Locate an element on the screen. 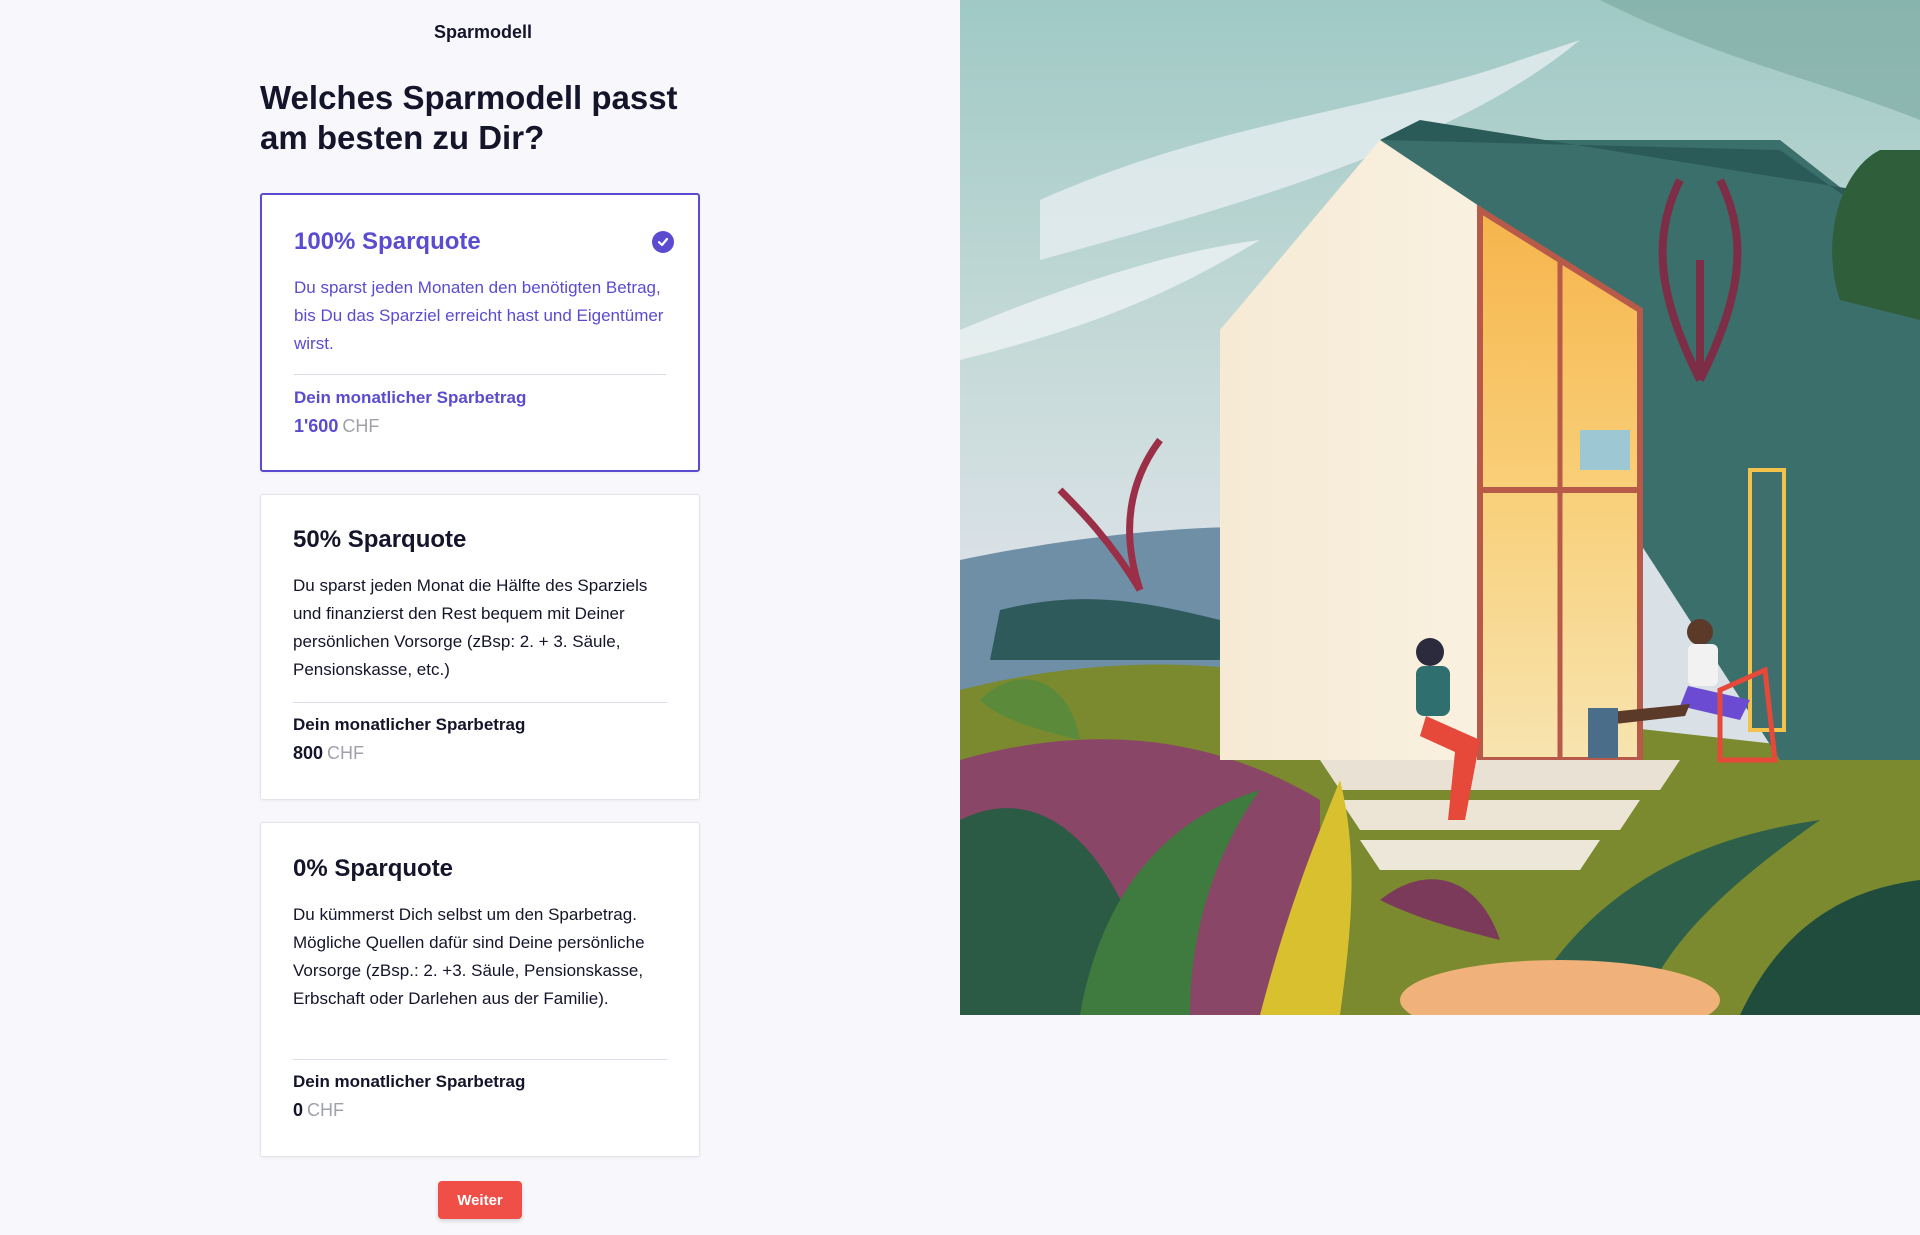 The height and width of the screenshot is (1235, 1920). amount-number: 1'600 is located at coordinates (316, 426).